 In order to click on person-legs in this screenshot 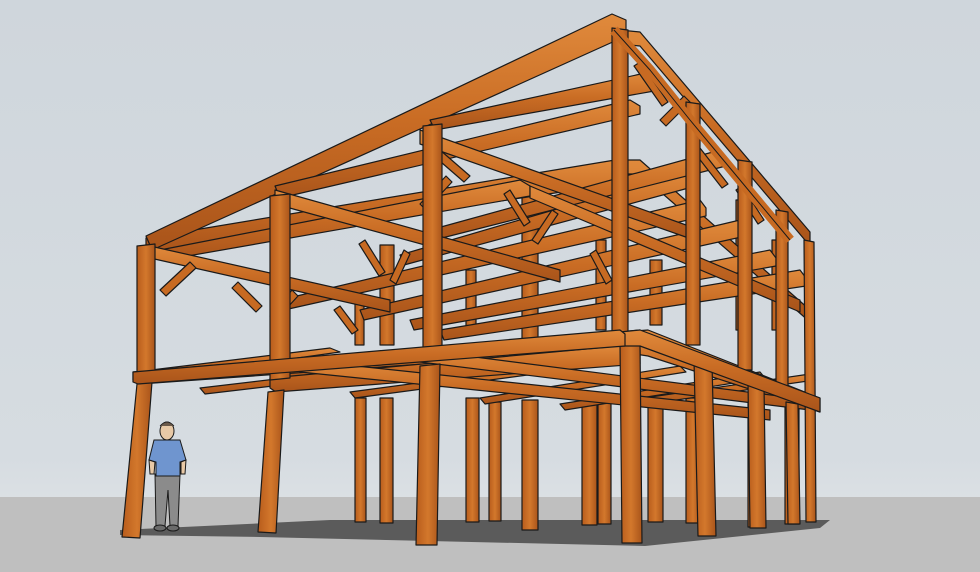, I will do `click(167, 500)`.